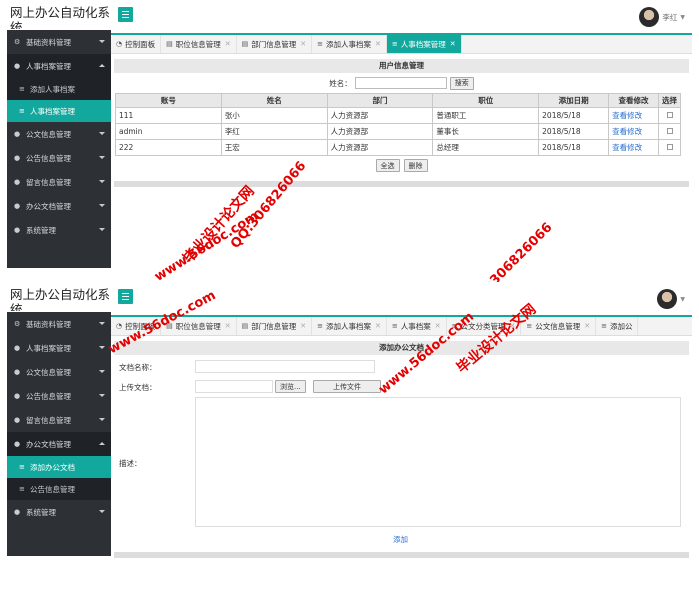 This screenshot has width=699, height=589. I want to click on tab: ≡ 添加公, so click(617, 326).